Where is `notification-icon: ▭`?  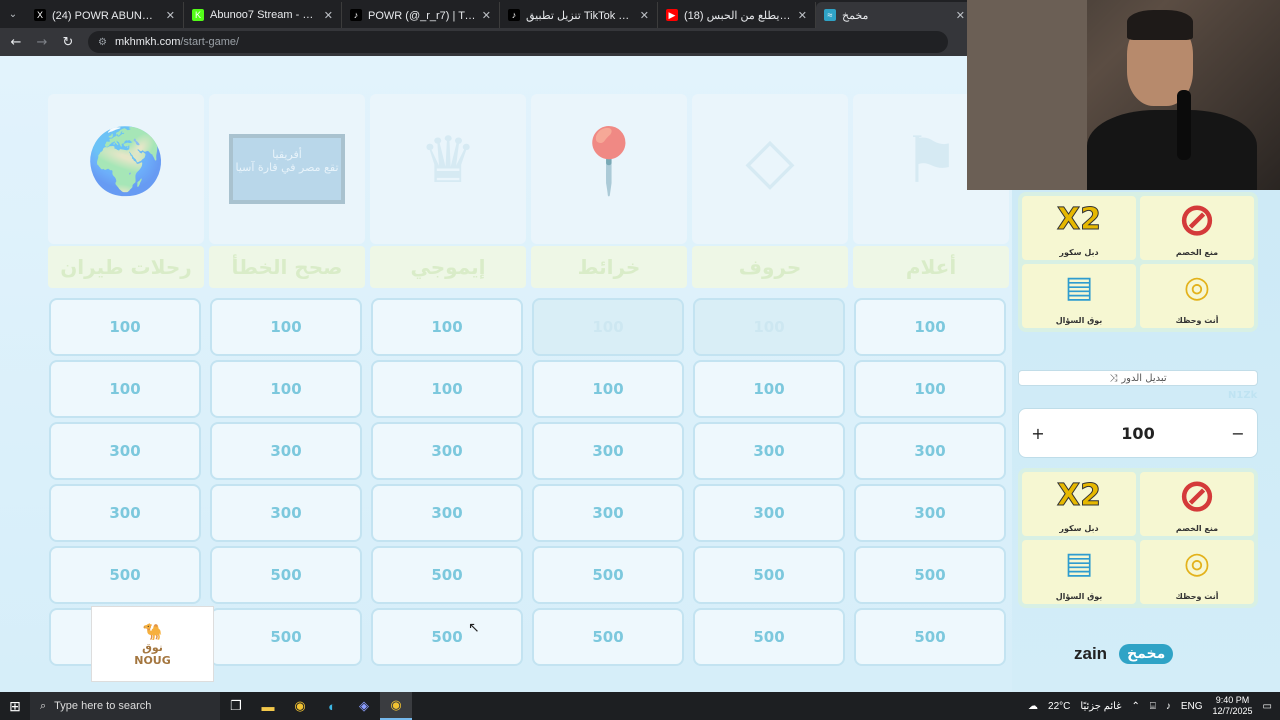
notification-icon: ▭ is located at coordinates (1267, 706).